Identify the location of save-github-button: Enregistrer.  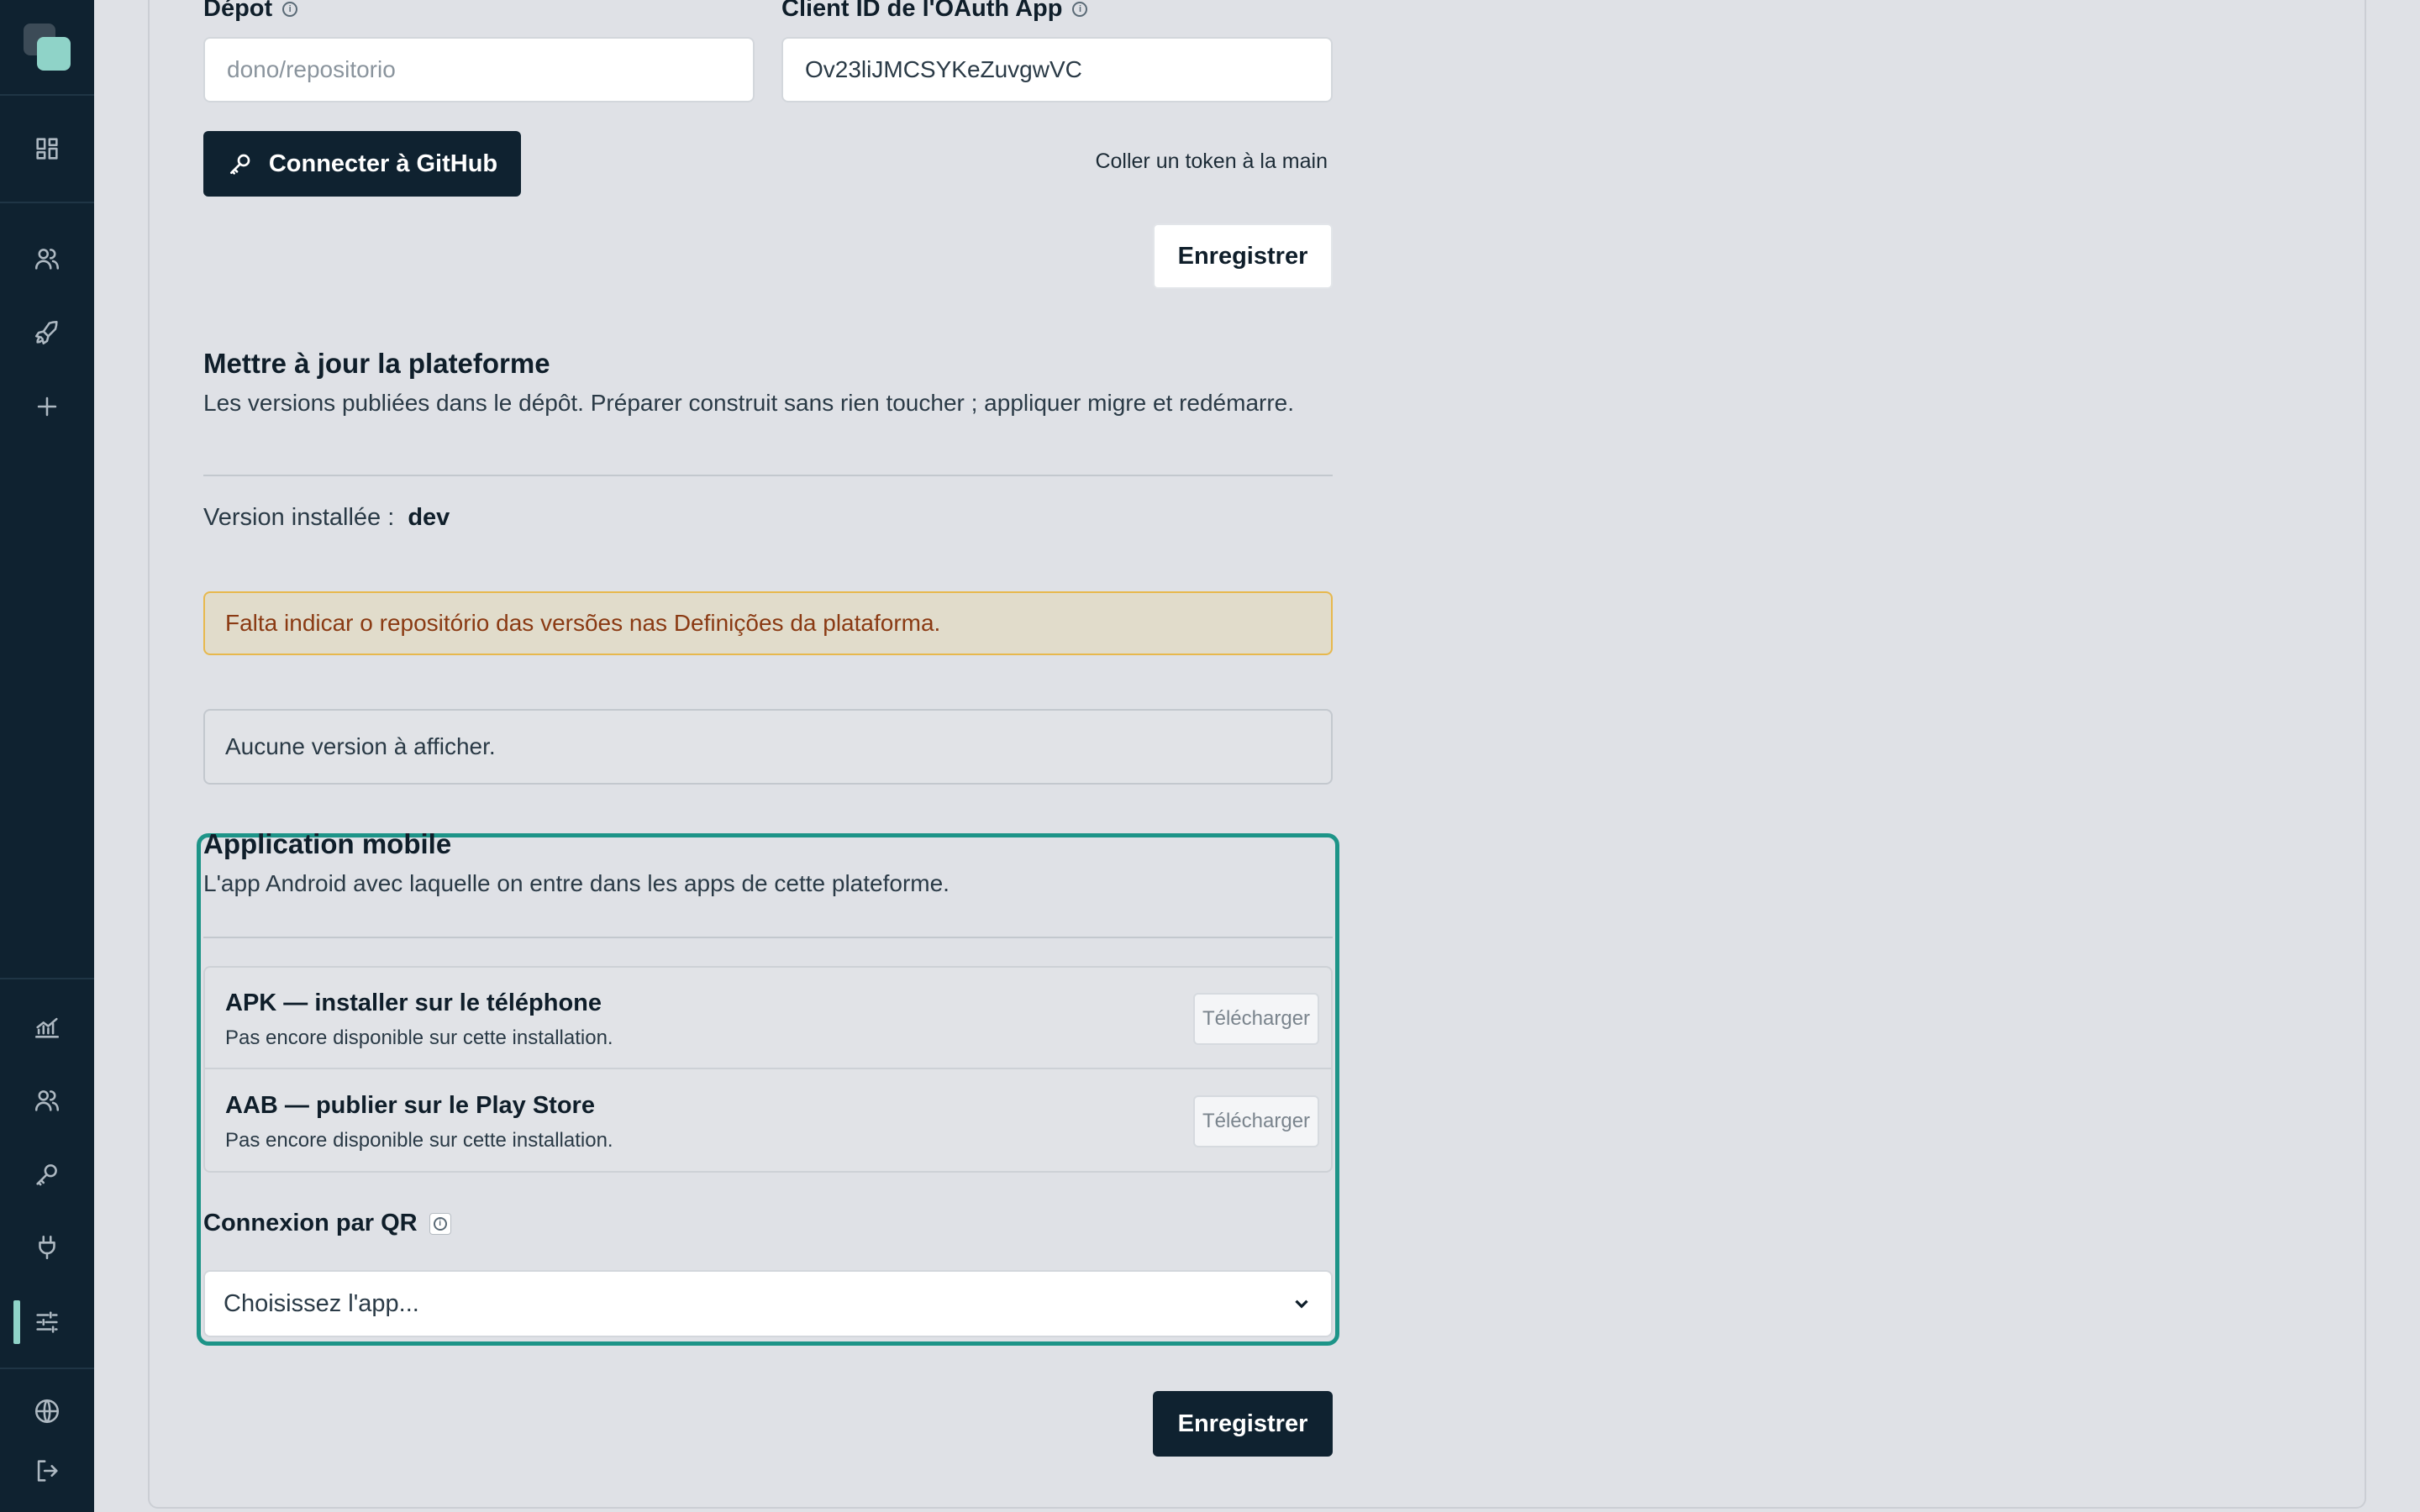
(1243, 256).